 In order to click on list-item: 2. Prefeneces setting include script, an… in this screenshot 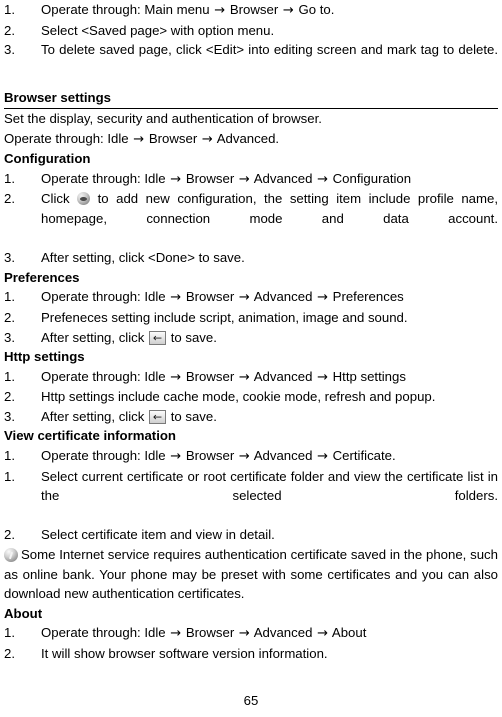, I will do `click(251, 318)`.